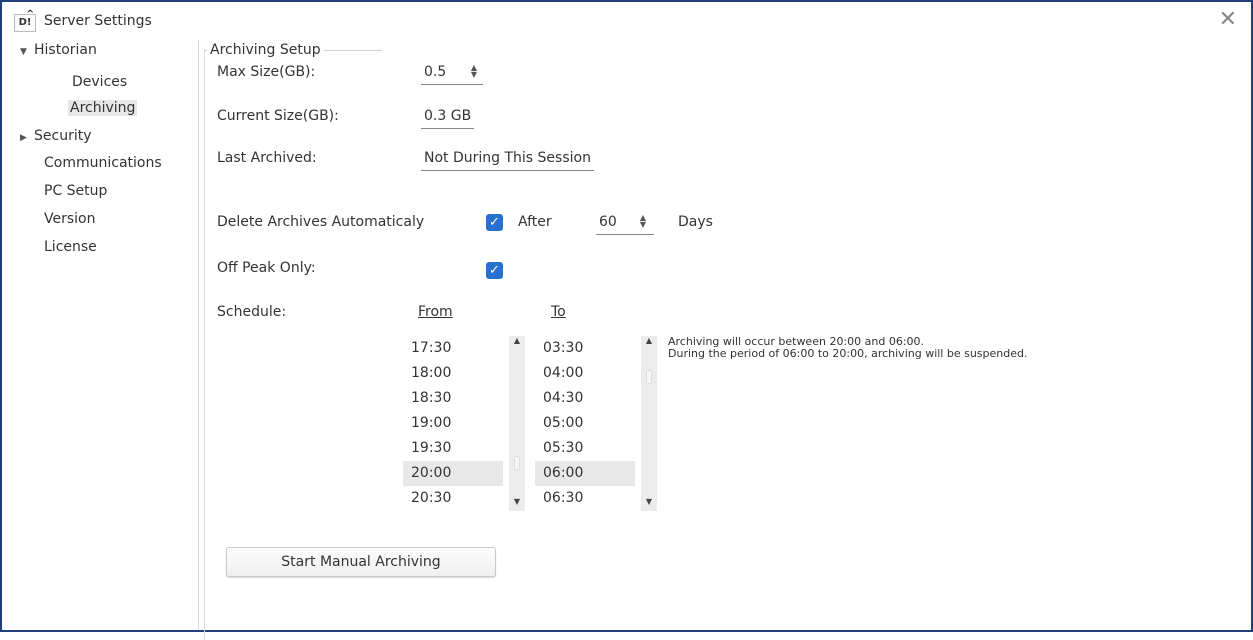 The width and height of the screenshot is (1253, 640). What do you see at coordinates (30, 14) in the screenshot?
I see `caret-up-icon: ^` at bounding box center [30, 14].